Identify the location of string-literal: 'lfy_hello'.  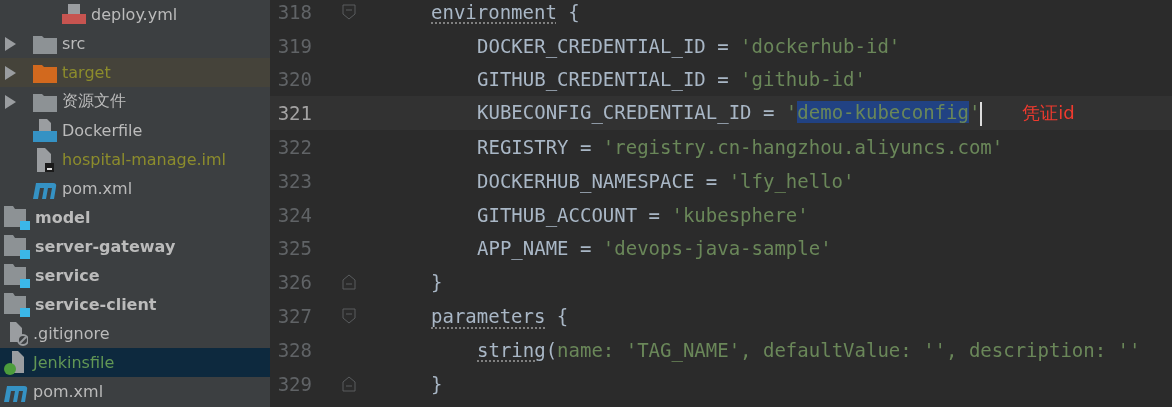
(791, 180).